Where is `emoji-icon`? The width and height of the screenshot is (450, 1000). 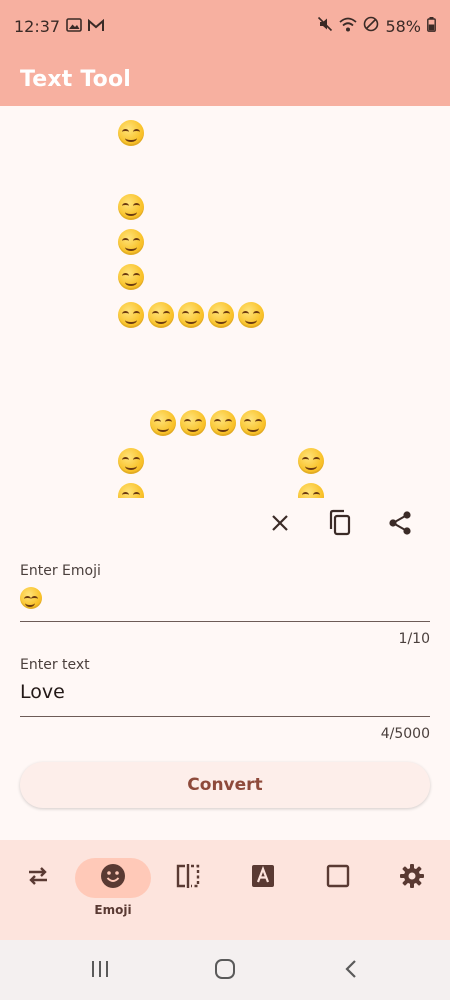 emoji-icon is located at coordinates (113, 878).